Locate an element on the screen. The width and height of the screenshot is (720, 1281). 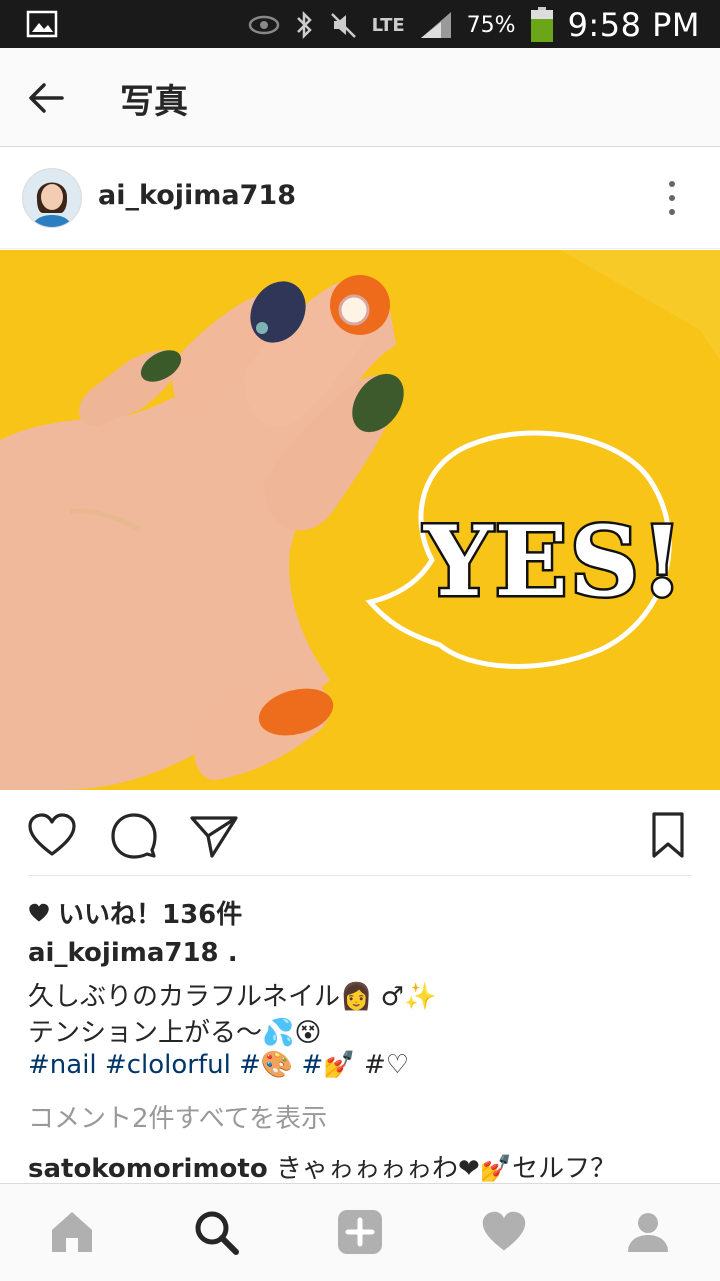
photo-text: YES! is located at coordinates (554, 561).